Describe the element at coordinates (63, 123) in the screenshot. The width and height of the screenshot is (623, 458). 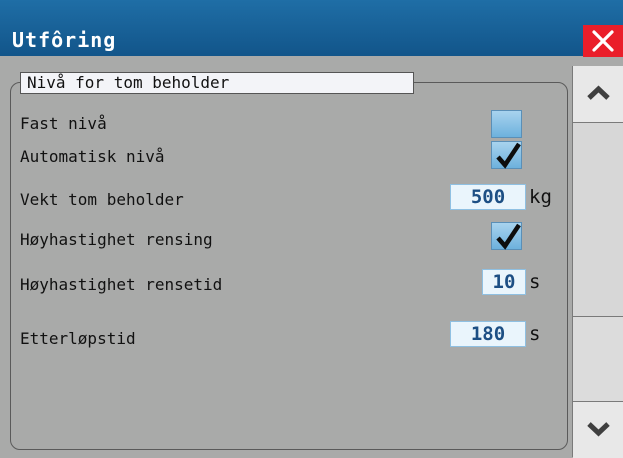
I see `row-label-fast-niva: Fast nivå` at that location.